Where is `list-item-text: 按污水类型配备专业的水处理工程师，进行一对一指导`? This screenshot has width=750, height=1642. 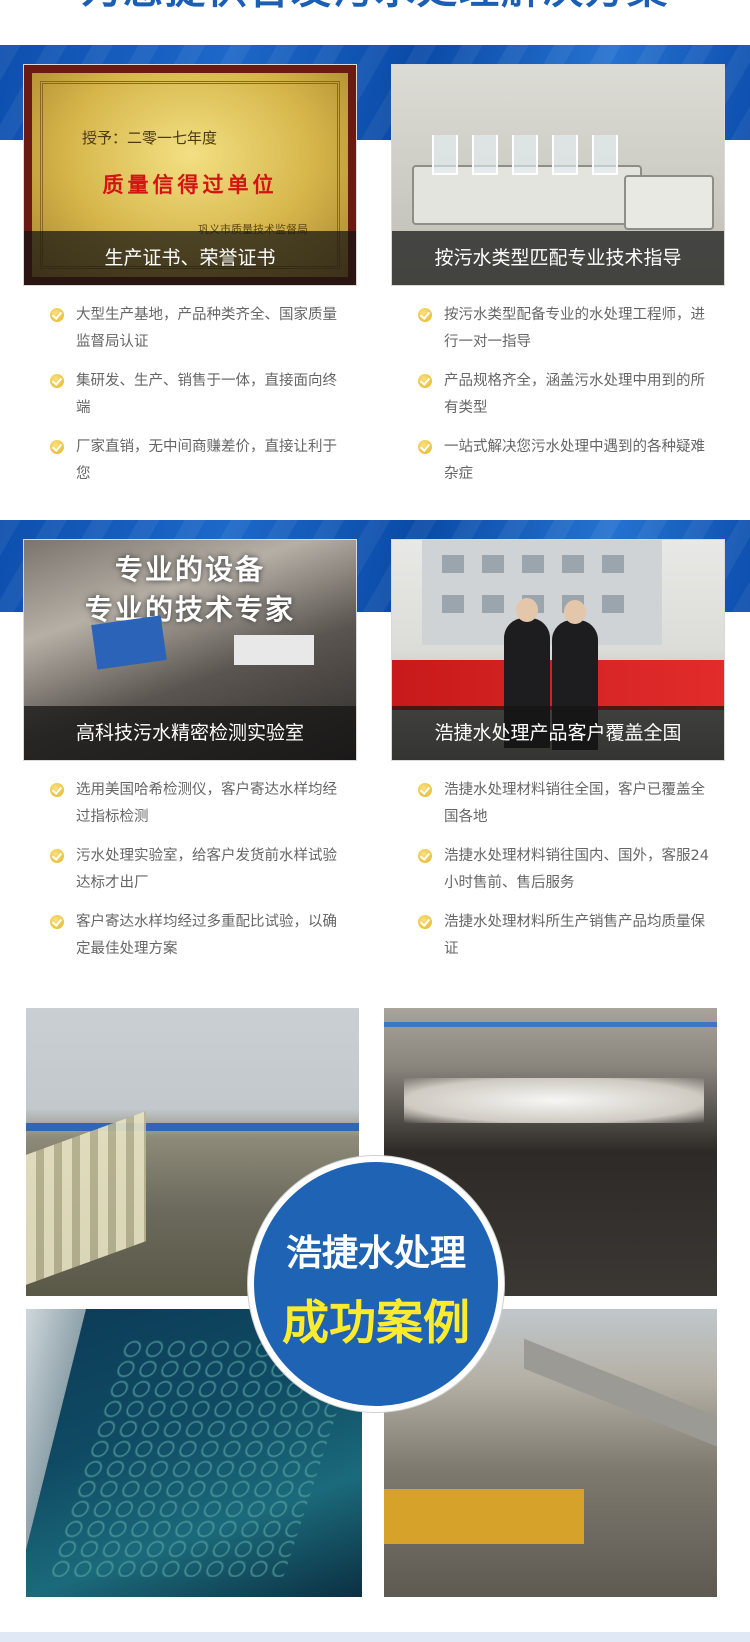 list-item-text: 按污水类型配备专业的水处理工程师，进行一对一指导 is located at coordinates (574, 328).